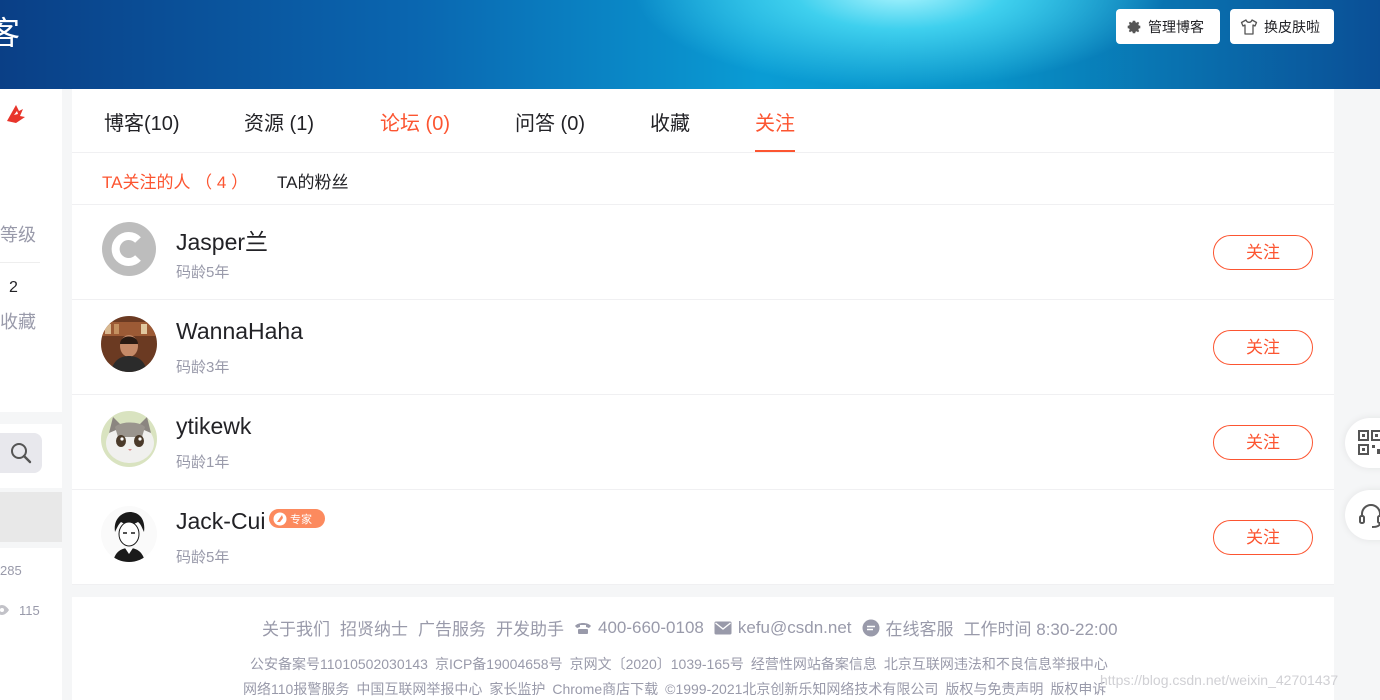 Image resolution: width=1380 pixels, height=700 pixels. Describe the element at coordinates (919, 629) in the screenshot. I see `footer-online-label: 在线客服` at that location.